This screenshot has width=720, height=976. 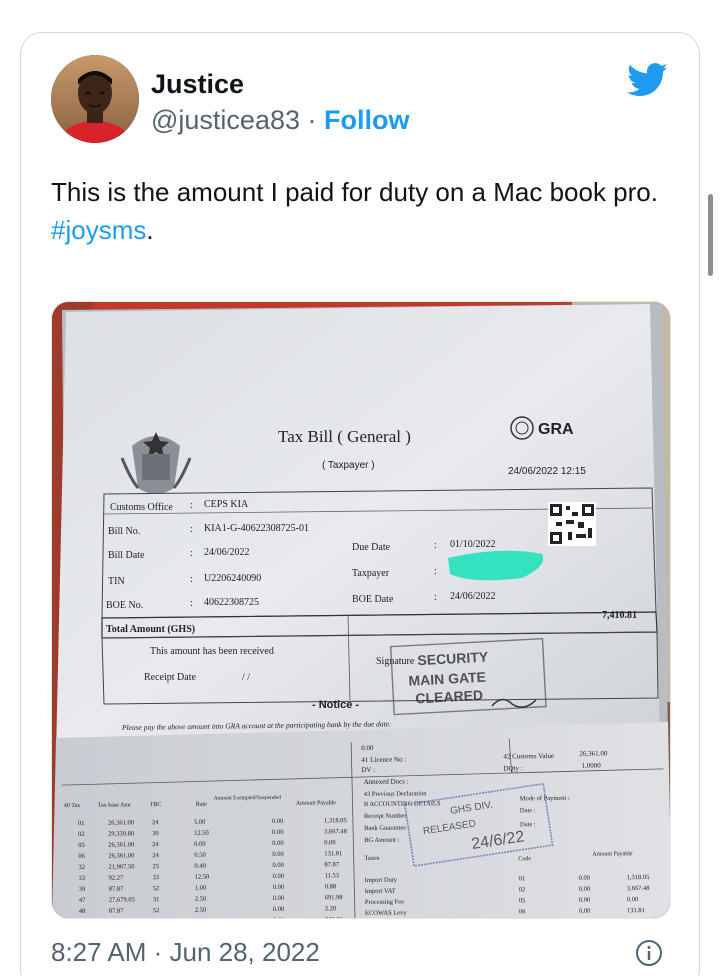 I want to click on right-table-cell: Import Duty, so click(x=381, y=880).